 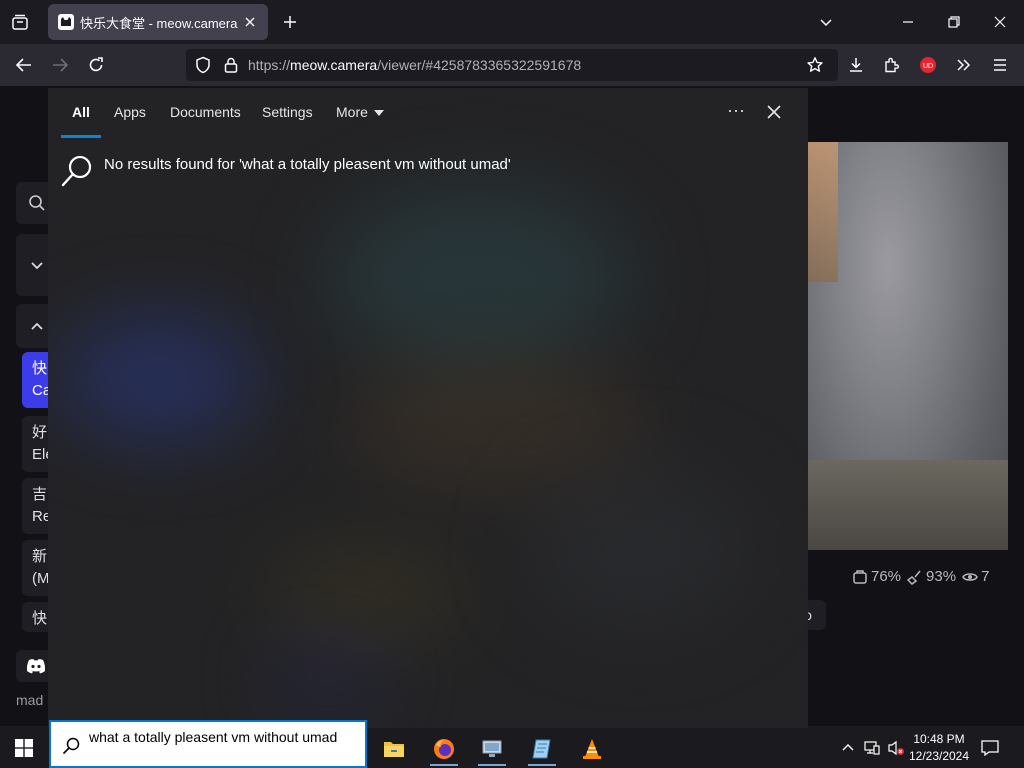 What do you see at coordinates (774, 112) in the screenshot?
I see `close-icon` at bounding box center [774, 112].